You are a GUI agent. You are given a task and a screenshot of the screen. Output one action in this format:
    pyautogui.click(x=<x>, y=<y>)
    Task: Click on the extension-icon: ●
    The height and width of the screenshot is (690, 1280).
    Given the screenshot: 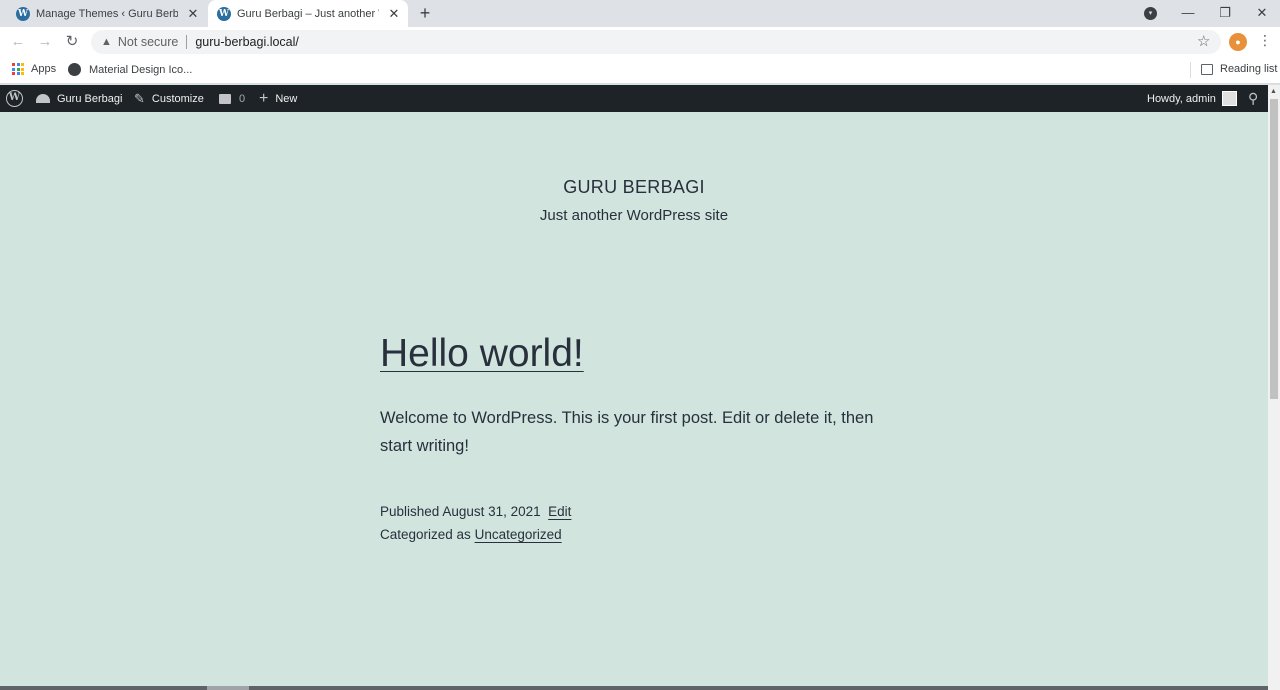 What is the action you would take?
    pyautogui.click(x=1238, y=42)
    